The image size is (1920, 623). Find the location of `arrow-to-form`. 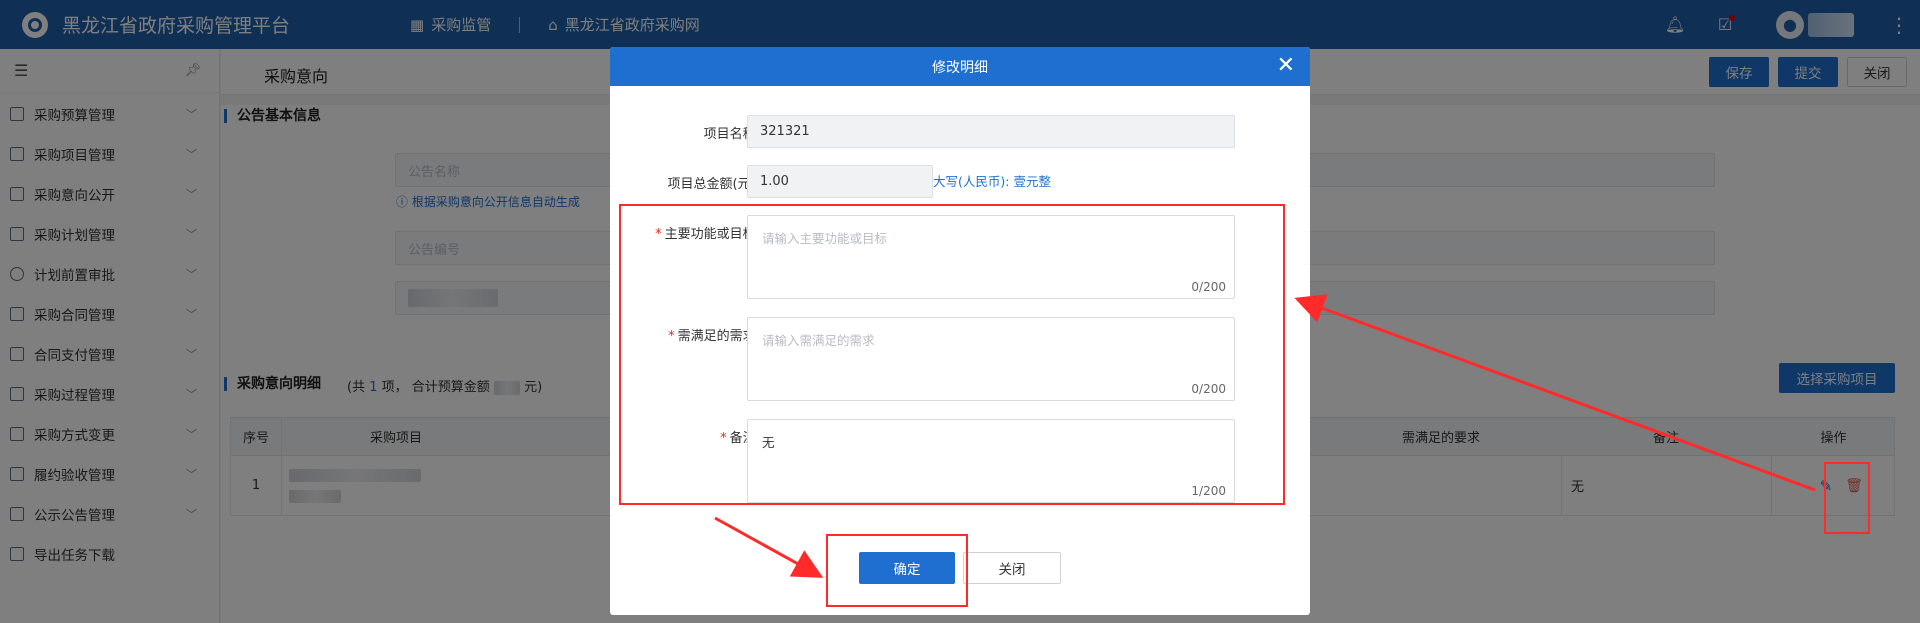

arrow-to-form is located at coordinates (1555, 393).